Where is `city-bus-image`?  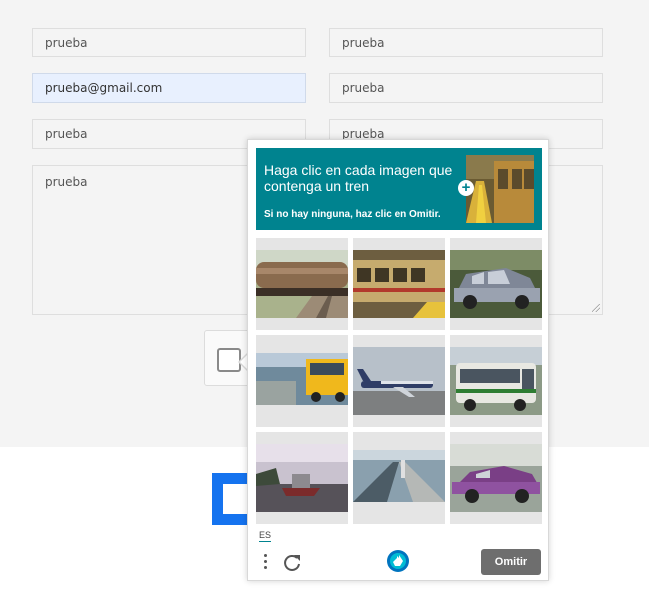 city-bus-image is located at coordinates (496, 381).